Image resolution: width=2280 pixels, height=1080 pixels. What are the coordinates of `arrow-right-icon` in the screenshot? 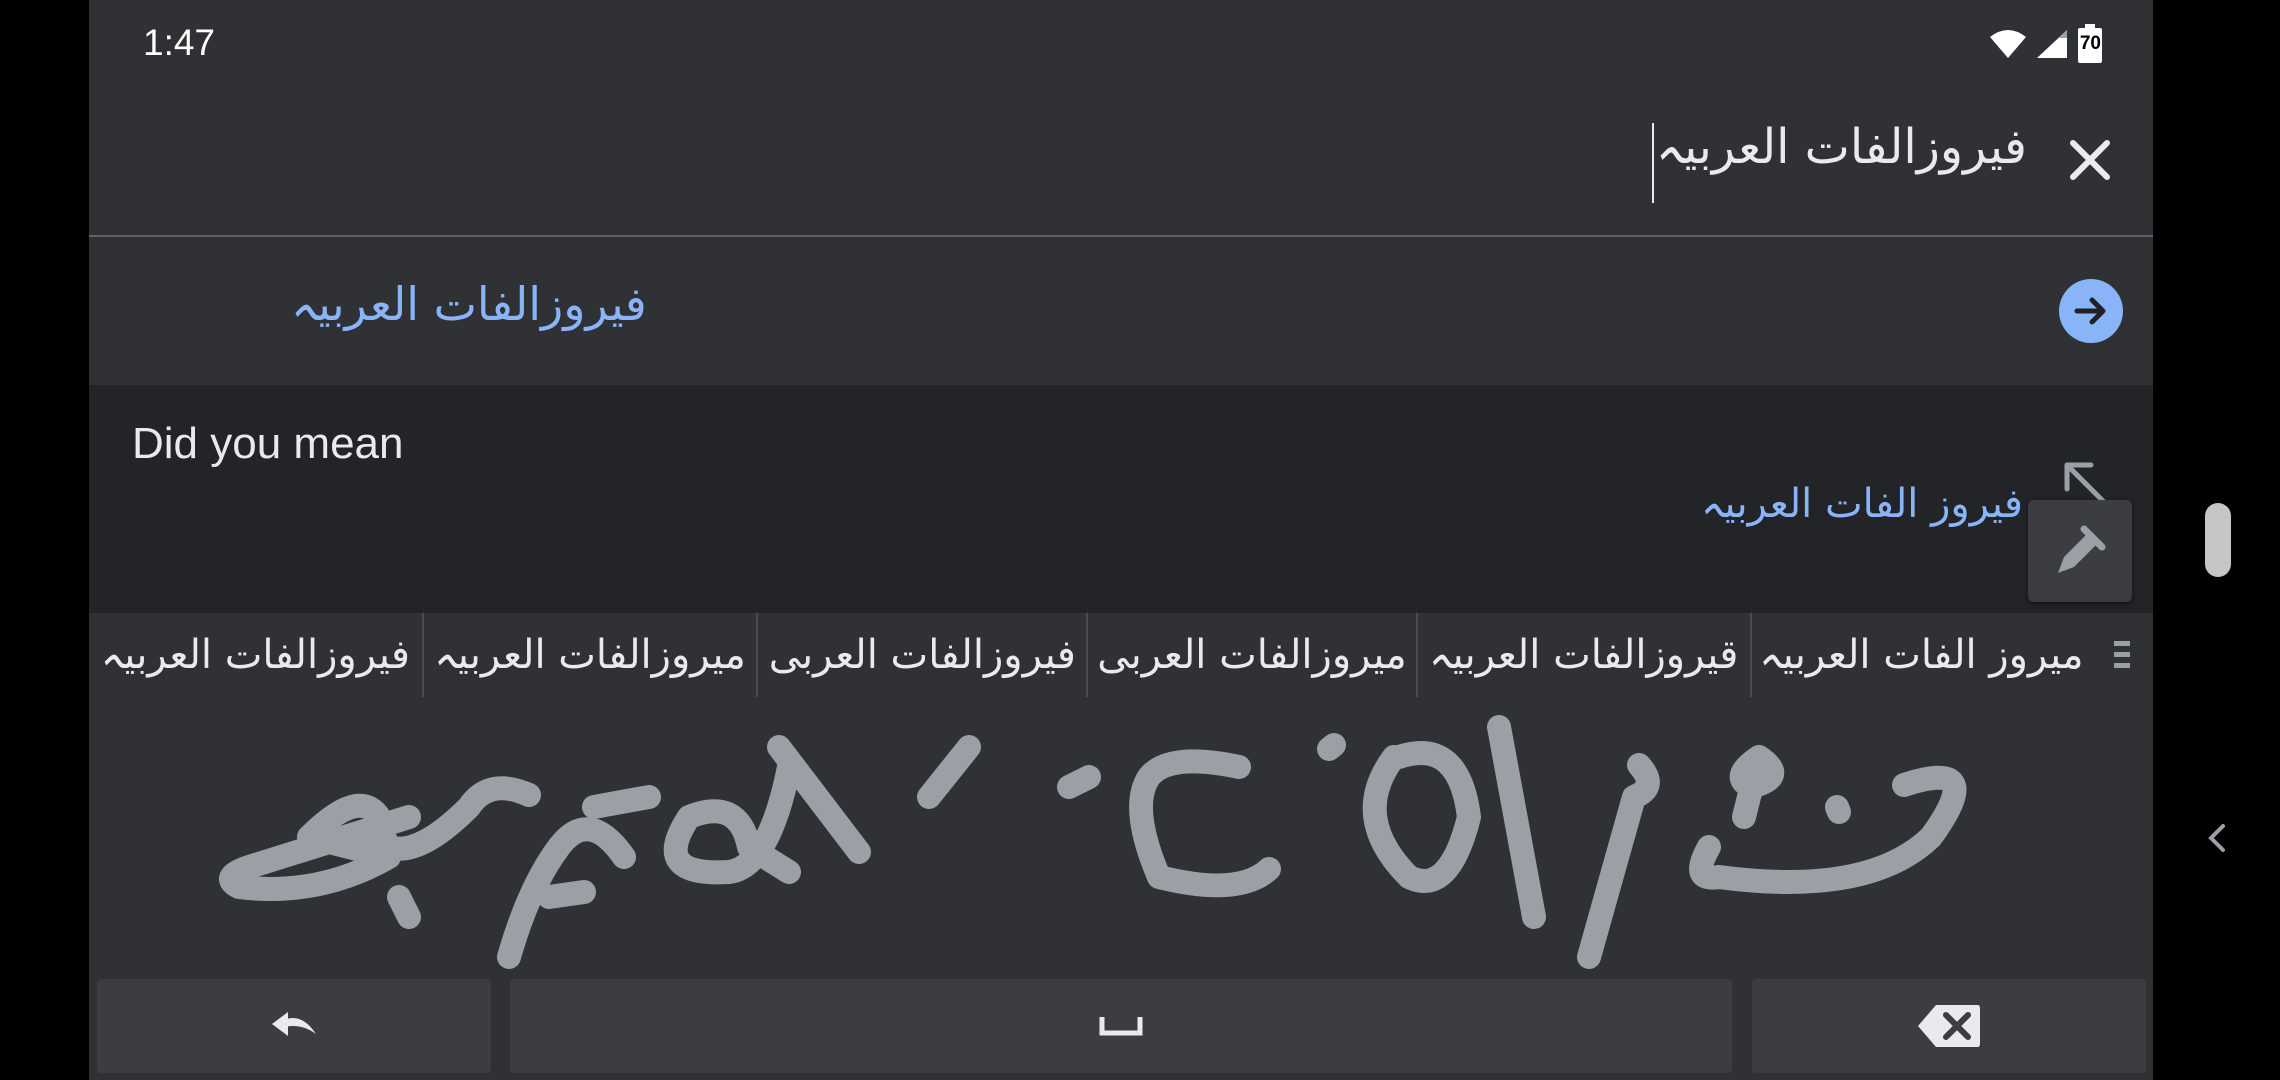 It's located at (2090, 311).